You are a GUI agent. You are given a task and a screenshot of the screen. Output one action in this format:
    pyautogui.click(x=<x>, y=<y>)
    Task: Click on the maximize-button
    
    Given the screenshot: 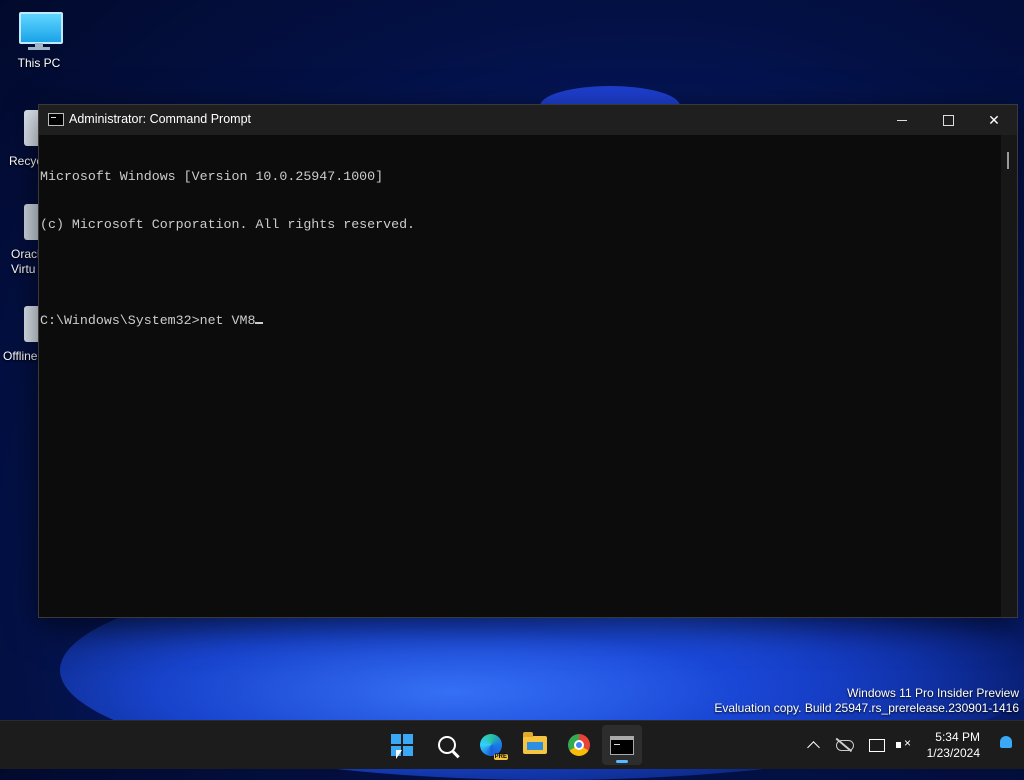 What is the action you would take?
    pyautogui.click(x=948, y=120)
    